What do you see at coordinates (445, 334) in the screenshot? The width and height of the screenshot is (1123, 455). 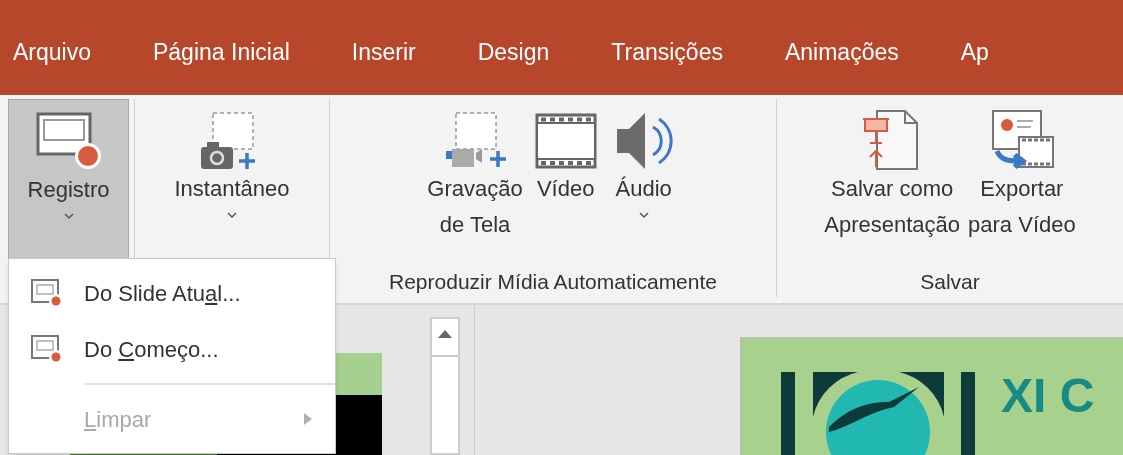 I see `scroll-up-icon` at bounding box center [445, 334].